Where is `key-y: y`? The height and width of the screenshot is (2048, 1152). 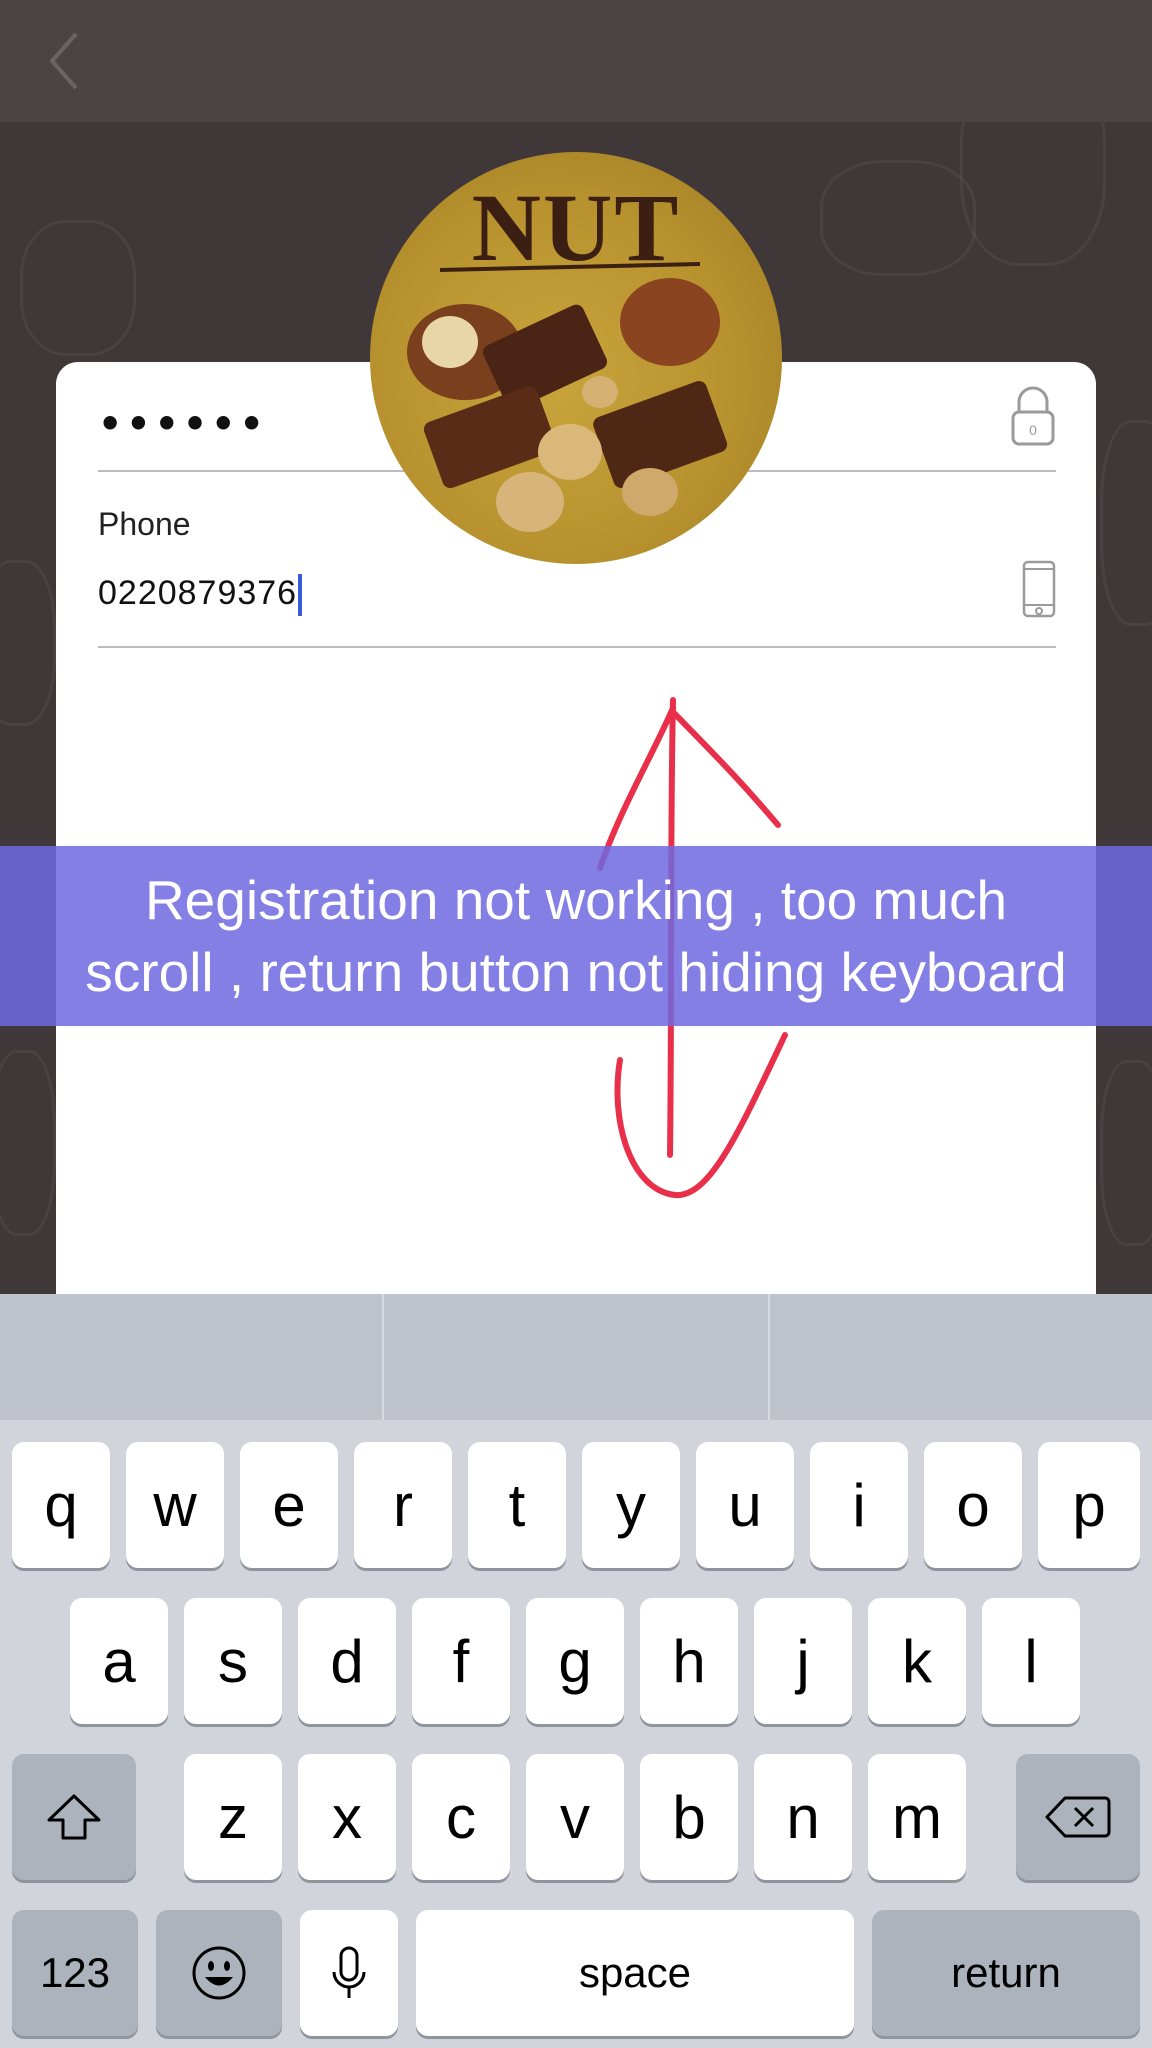 key-y: y is located at coordinates (631, 1505).